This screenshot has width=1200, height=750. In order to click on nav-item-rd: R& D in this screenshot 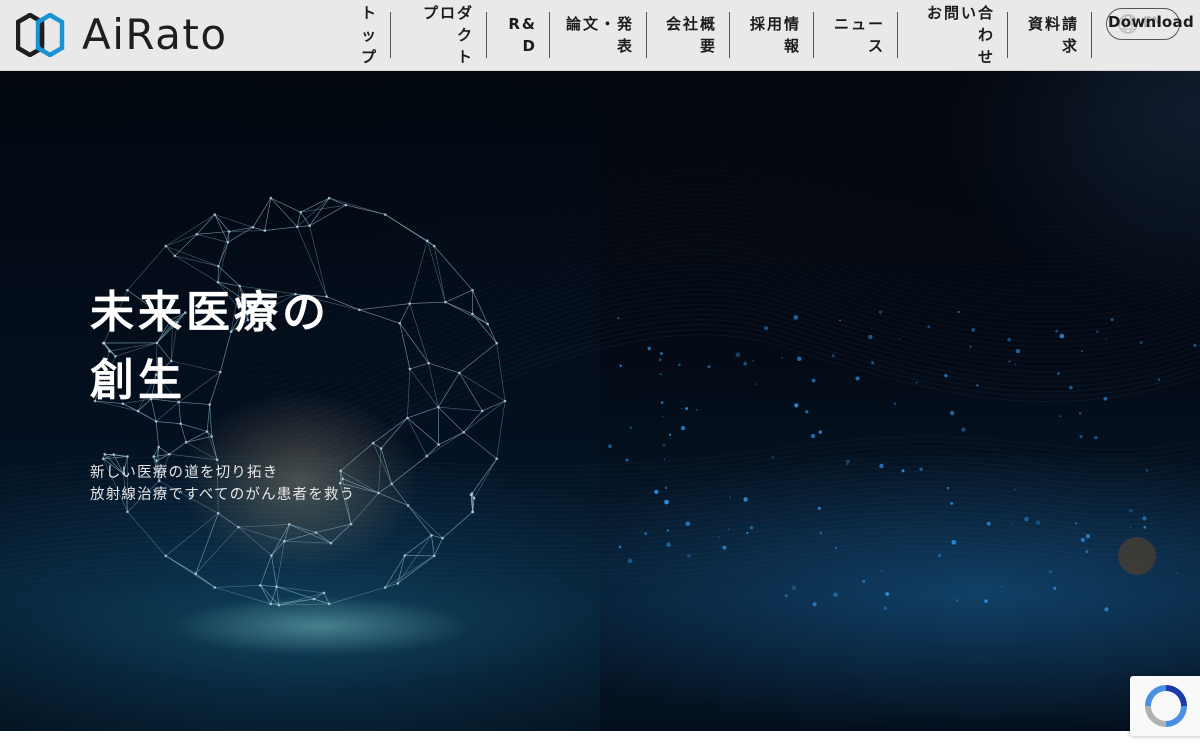, I will do `click(518, 35)`.